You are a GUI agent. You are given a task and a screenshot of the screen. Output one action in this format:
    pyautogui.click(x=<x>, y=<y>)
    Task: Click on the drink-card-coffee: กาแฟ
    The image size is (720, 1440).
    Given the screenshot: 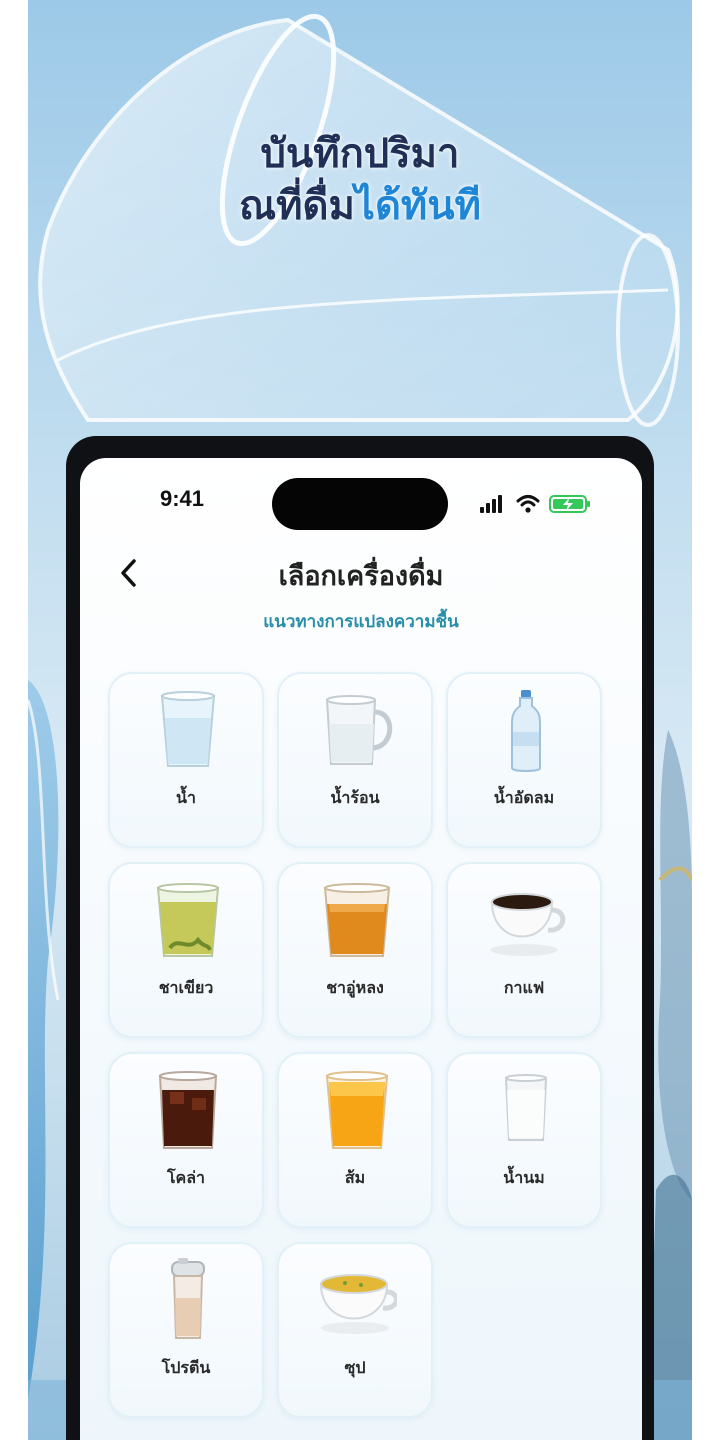 What is the action you would take?
    pyautogui.click(x=524, y=950)
    